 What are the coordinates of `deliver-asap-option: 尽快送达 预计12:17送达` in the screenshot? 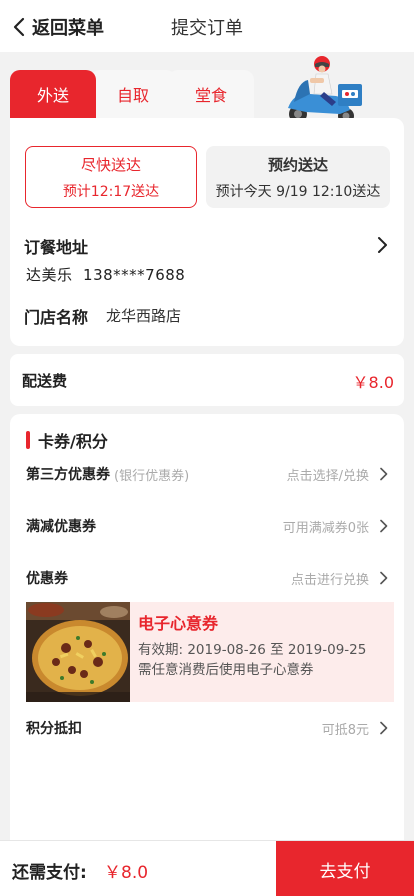 It's located at (111, 177).